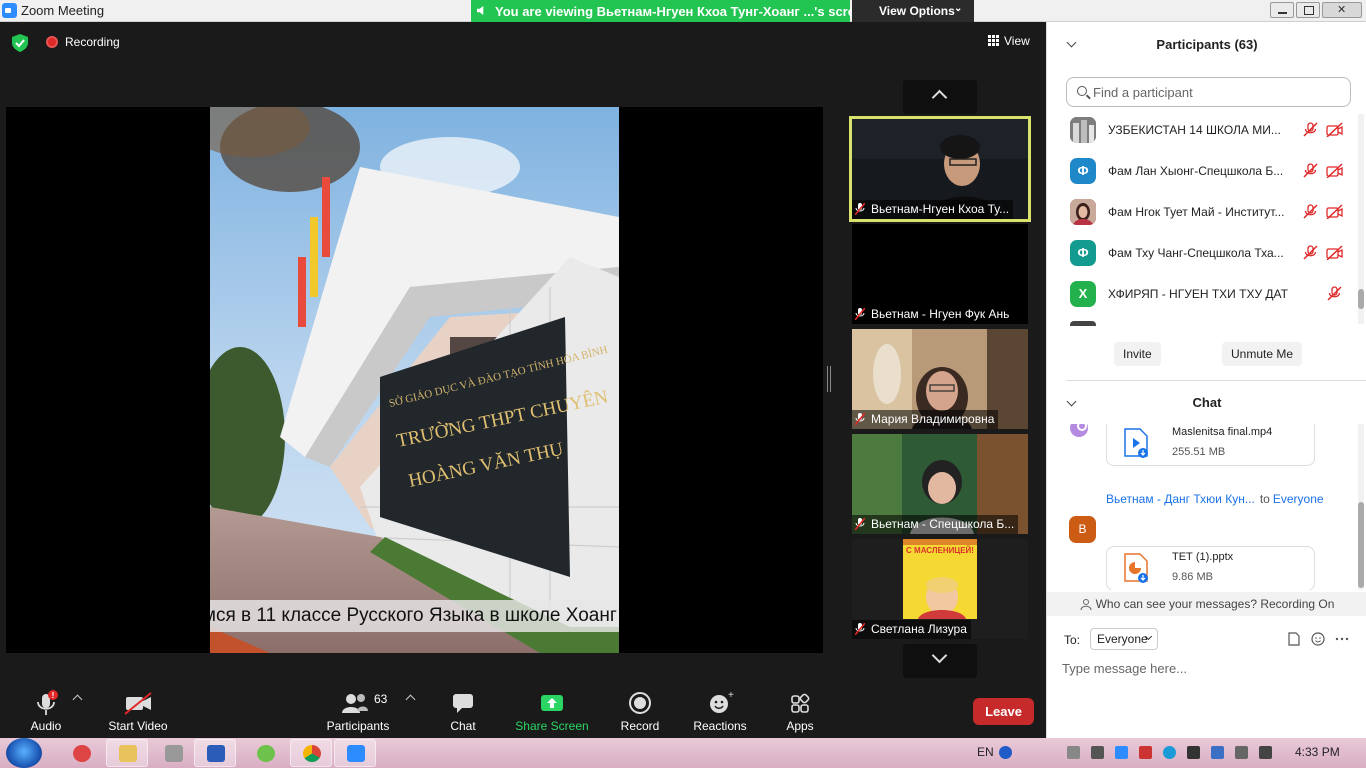 This screenshot has width=1366, height=768. I want to click on participant-search-input, so click(1218, 92).